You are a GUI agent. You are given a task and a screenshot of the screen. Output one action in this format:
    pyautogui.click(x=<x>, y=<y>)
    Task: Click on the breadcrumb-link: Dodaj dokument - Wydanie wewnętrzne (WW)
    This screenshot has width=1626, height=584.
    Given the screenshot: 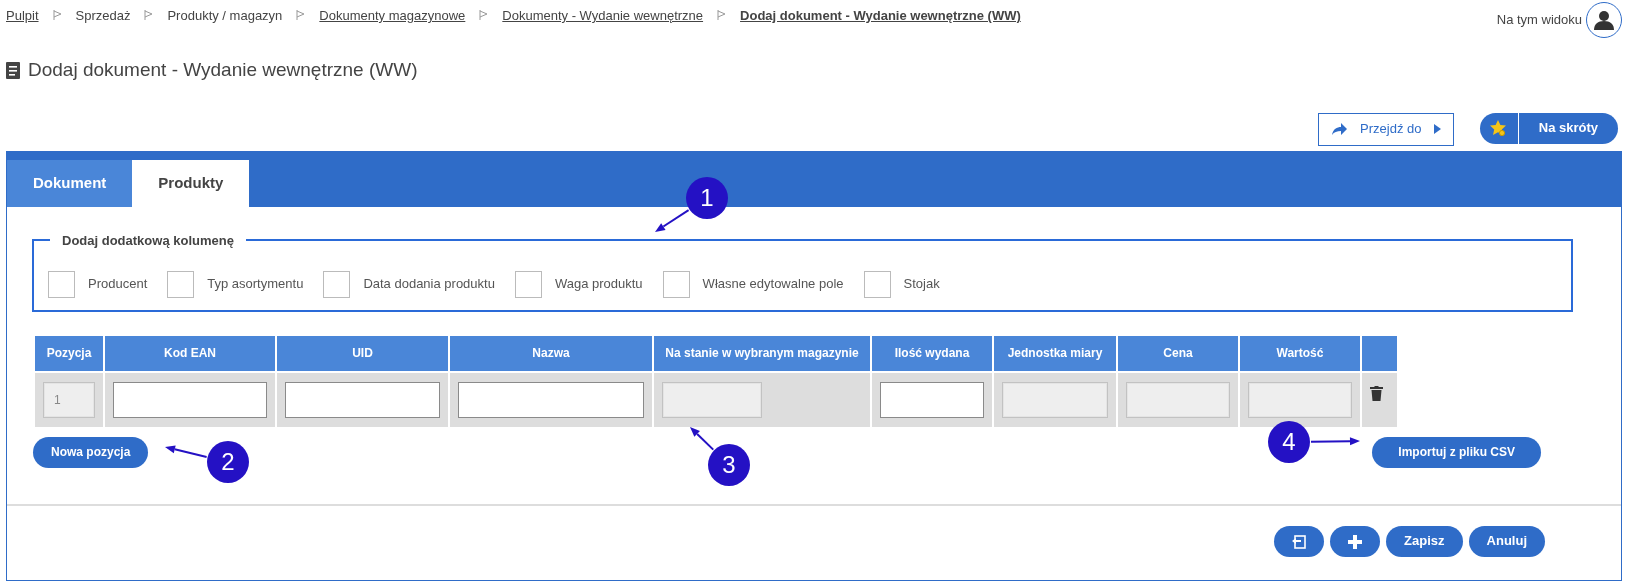 What is the action you would take?
    pyautogui.click(x=880, y=16)
    